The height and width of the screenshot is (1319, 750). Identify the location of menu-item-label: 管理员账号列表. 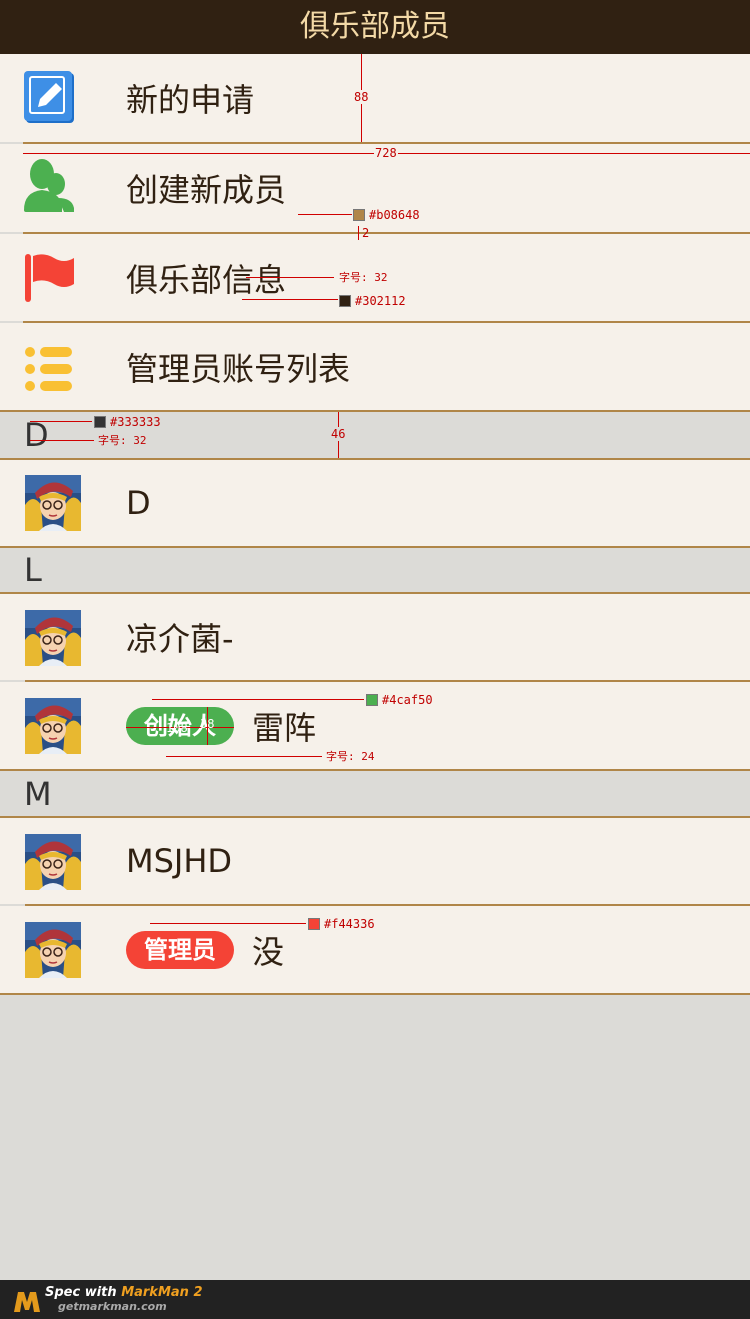
(238, 368).